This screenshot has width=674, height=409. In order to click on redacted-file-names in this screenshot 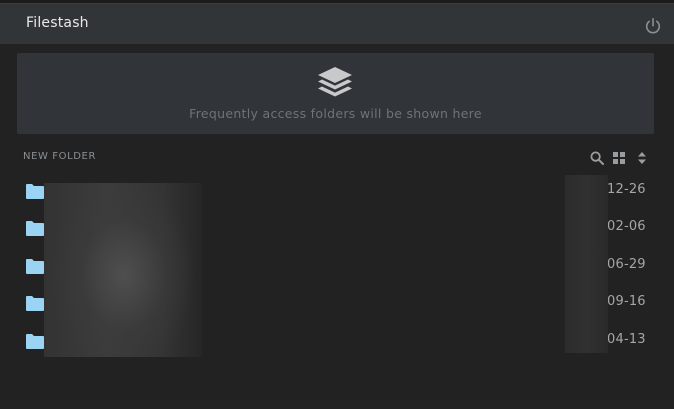, I will do `click(123, 270)`.